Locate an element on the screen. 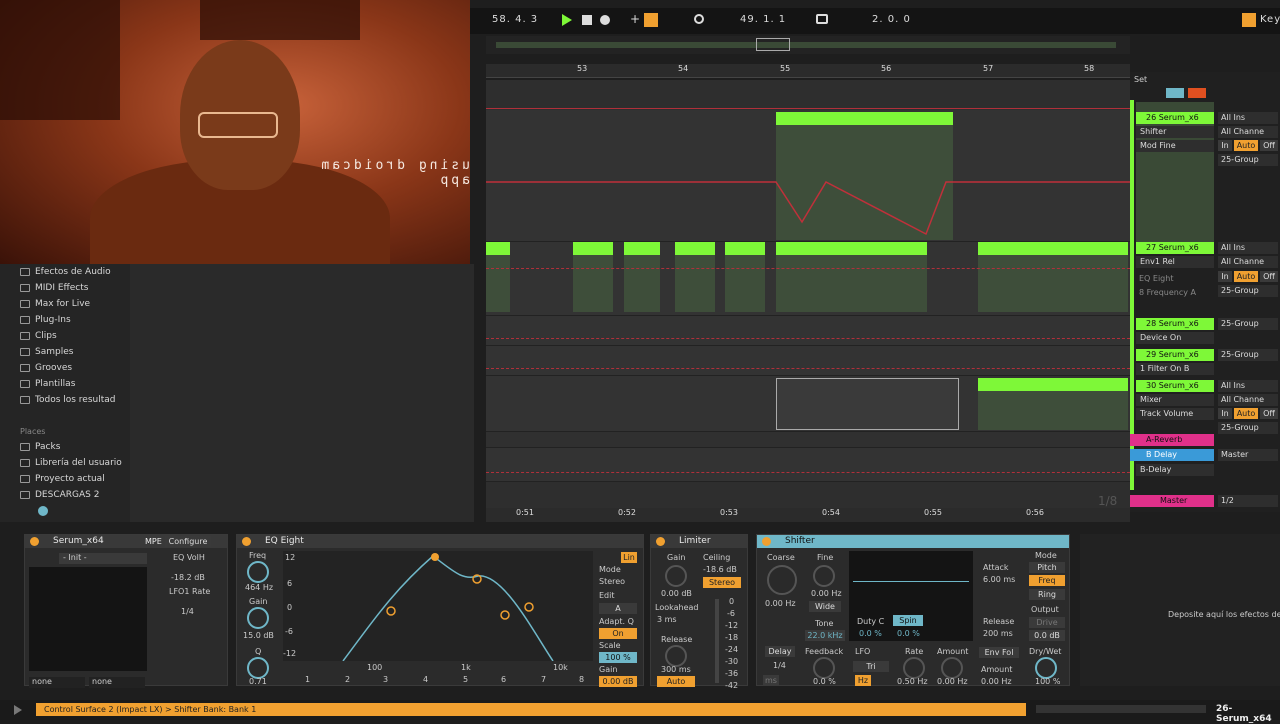  master-output: 1/2 is located at coordinates (1248, 501).